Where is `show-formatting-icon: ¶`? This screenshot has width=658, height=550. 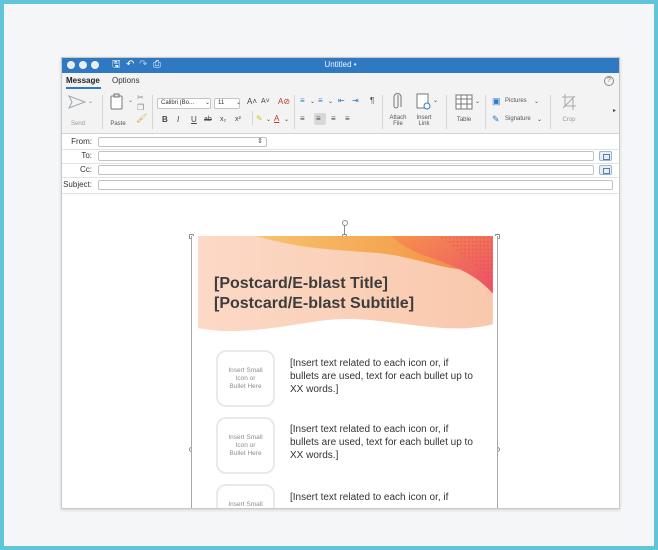 show-formatting-icon: ¶ is located at coordinates (372, 101).